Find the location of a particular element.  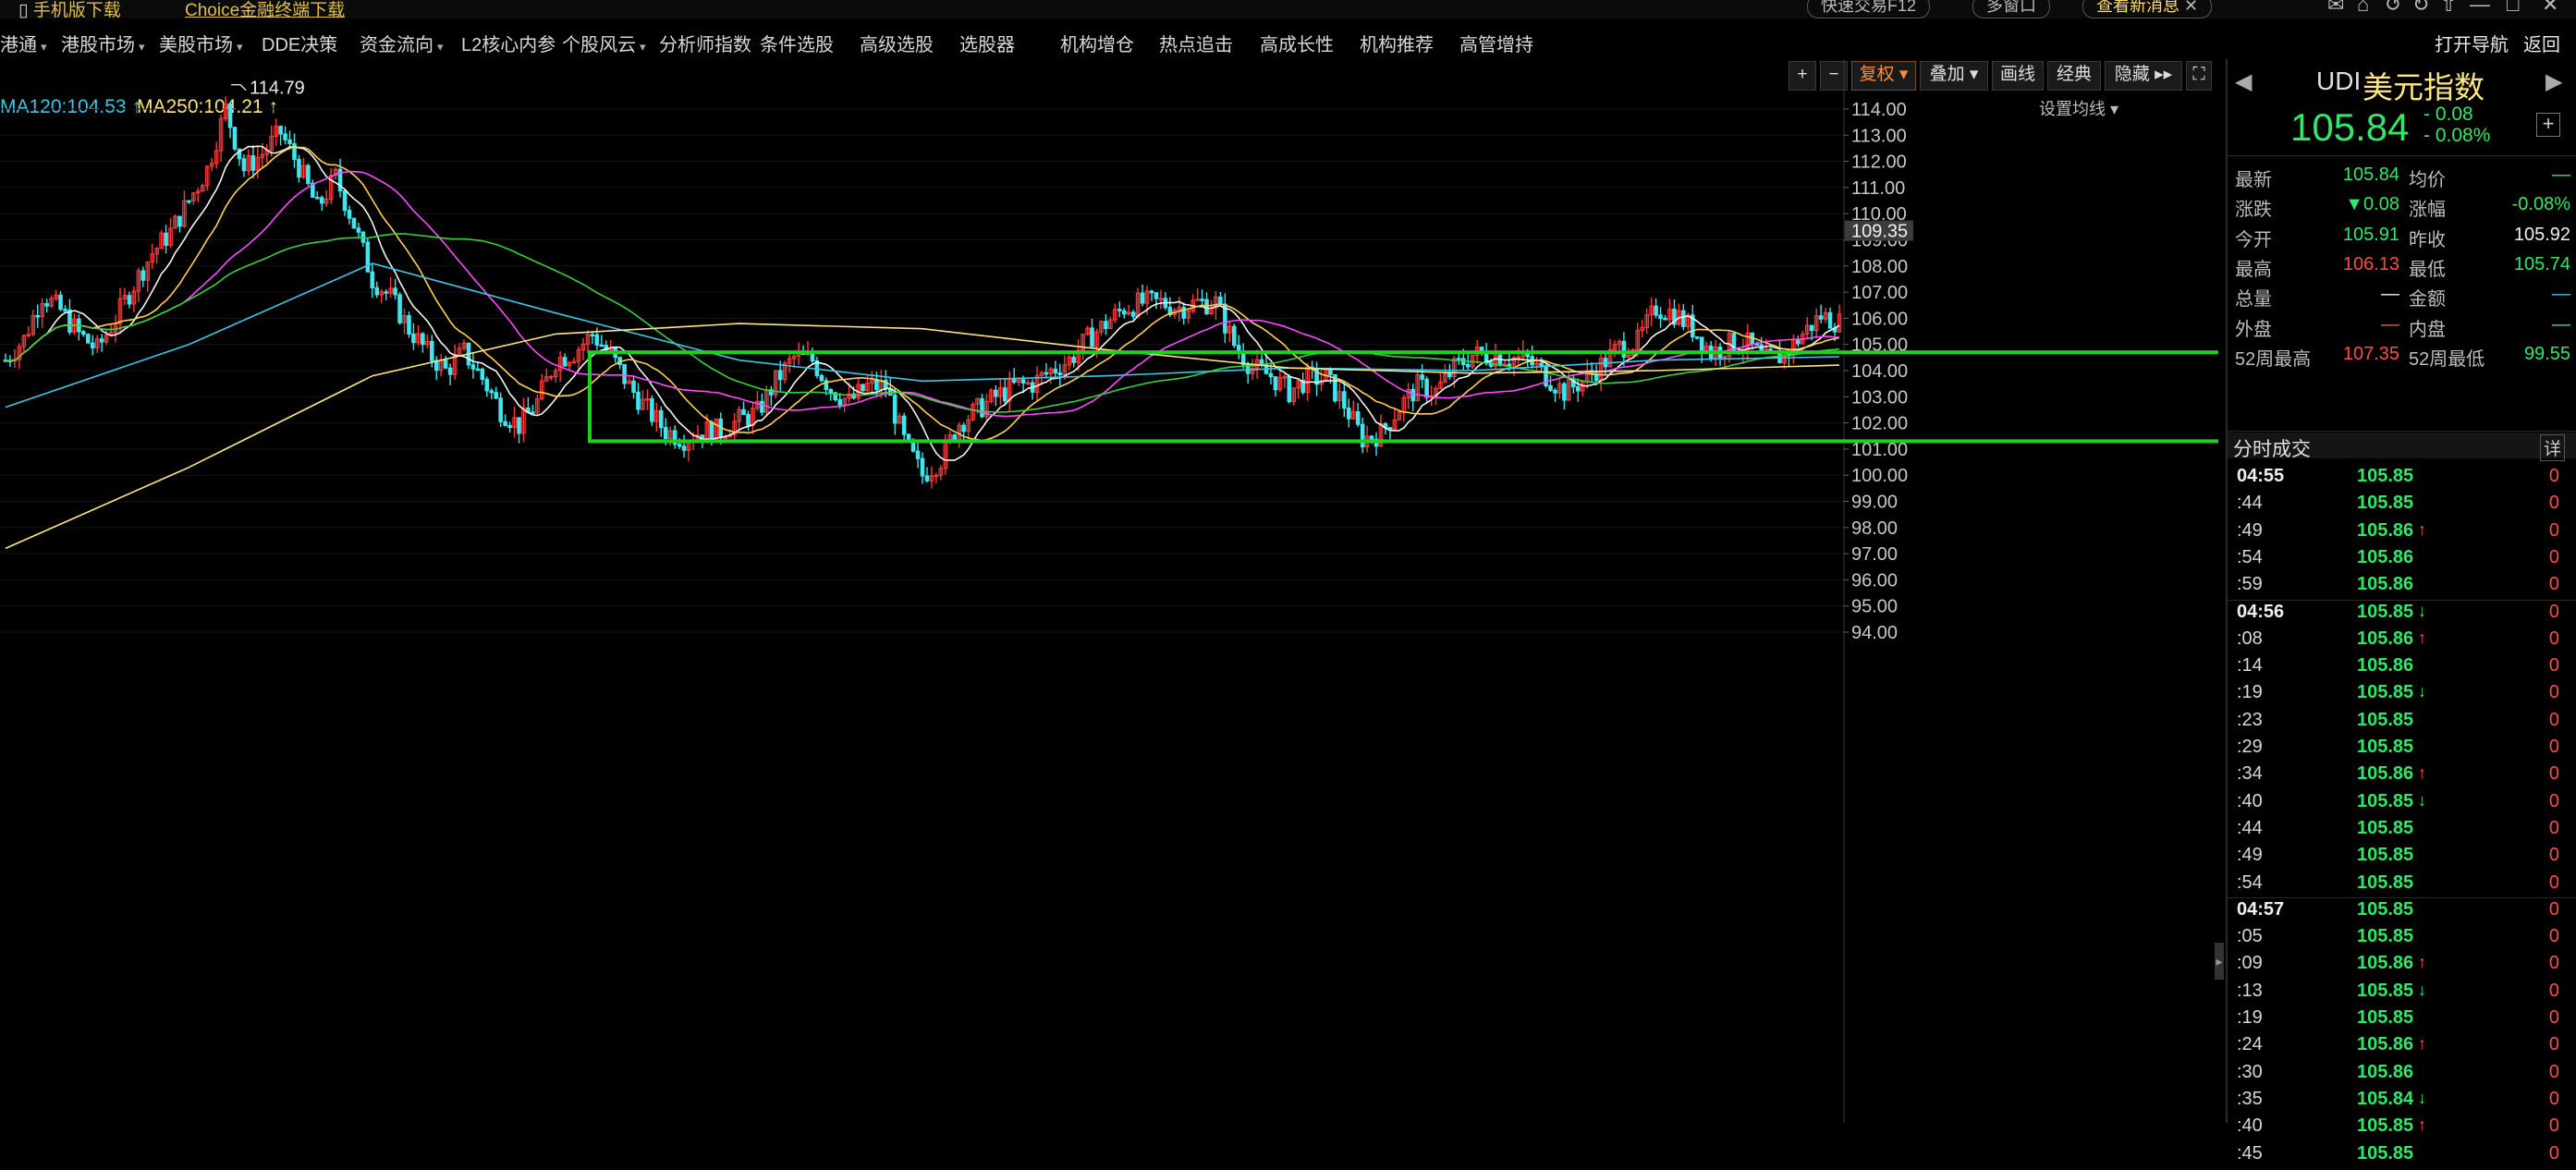

tick-row: 04:57 105.85 0 is located at coordinates (2402, 912).